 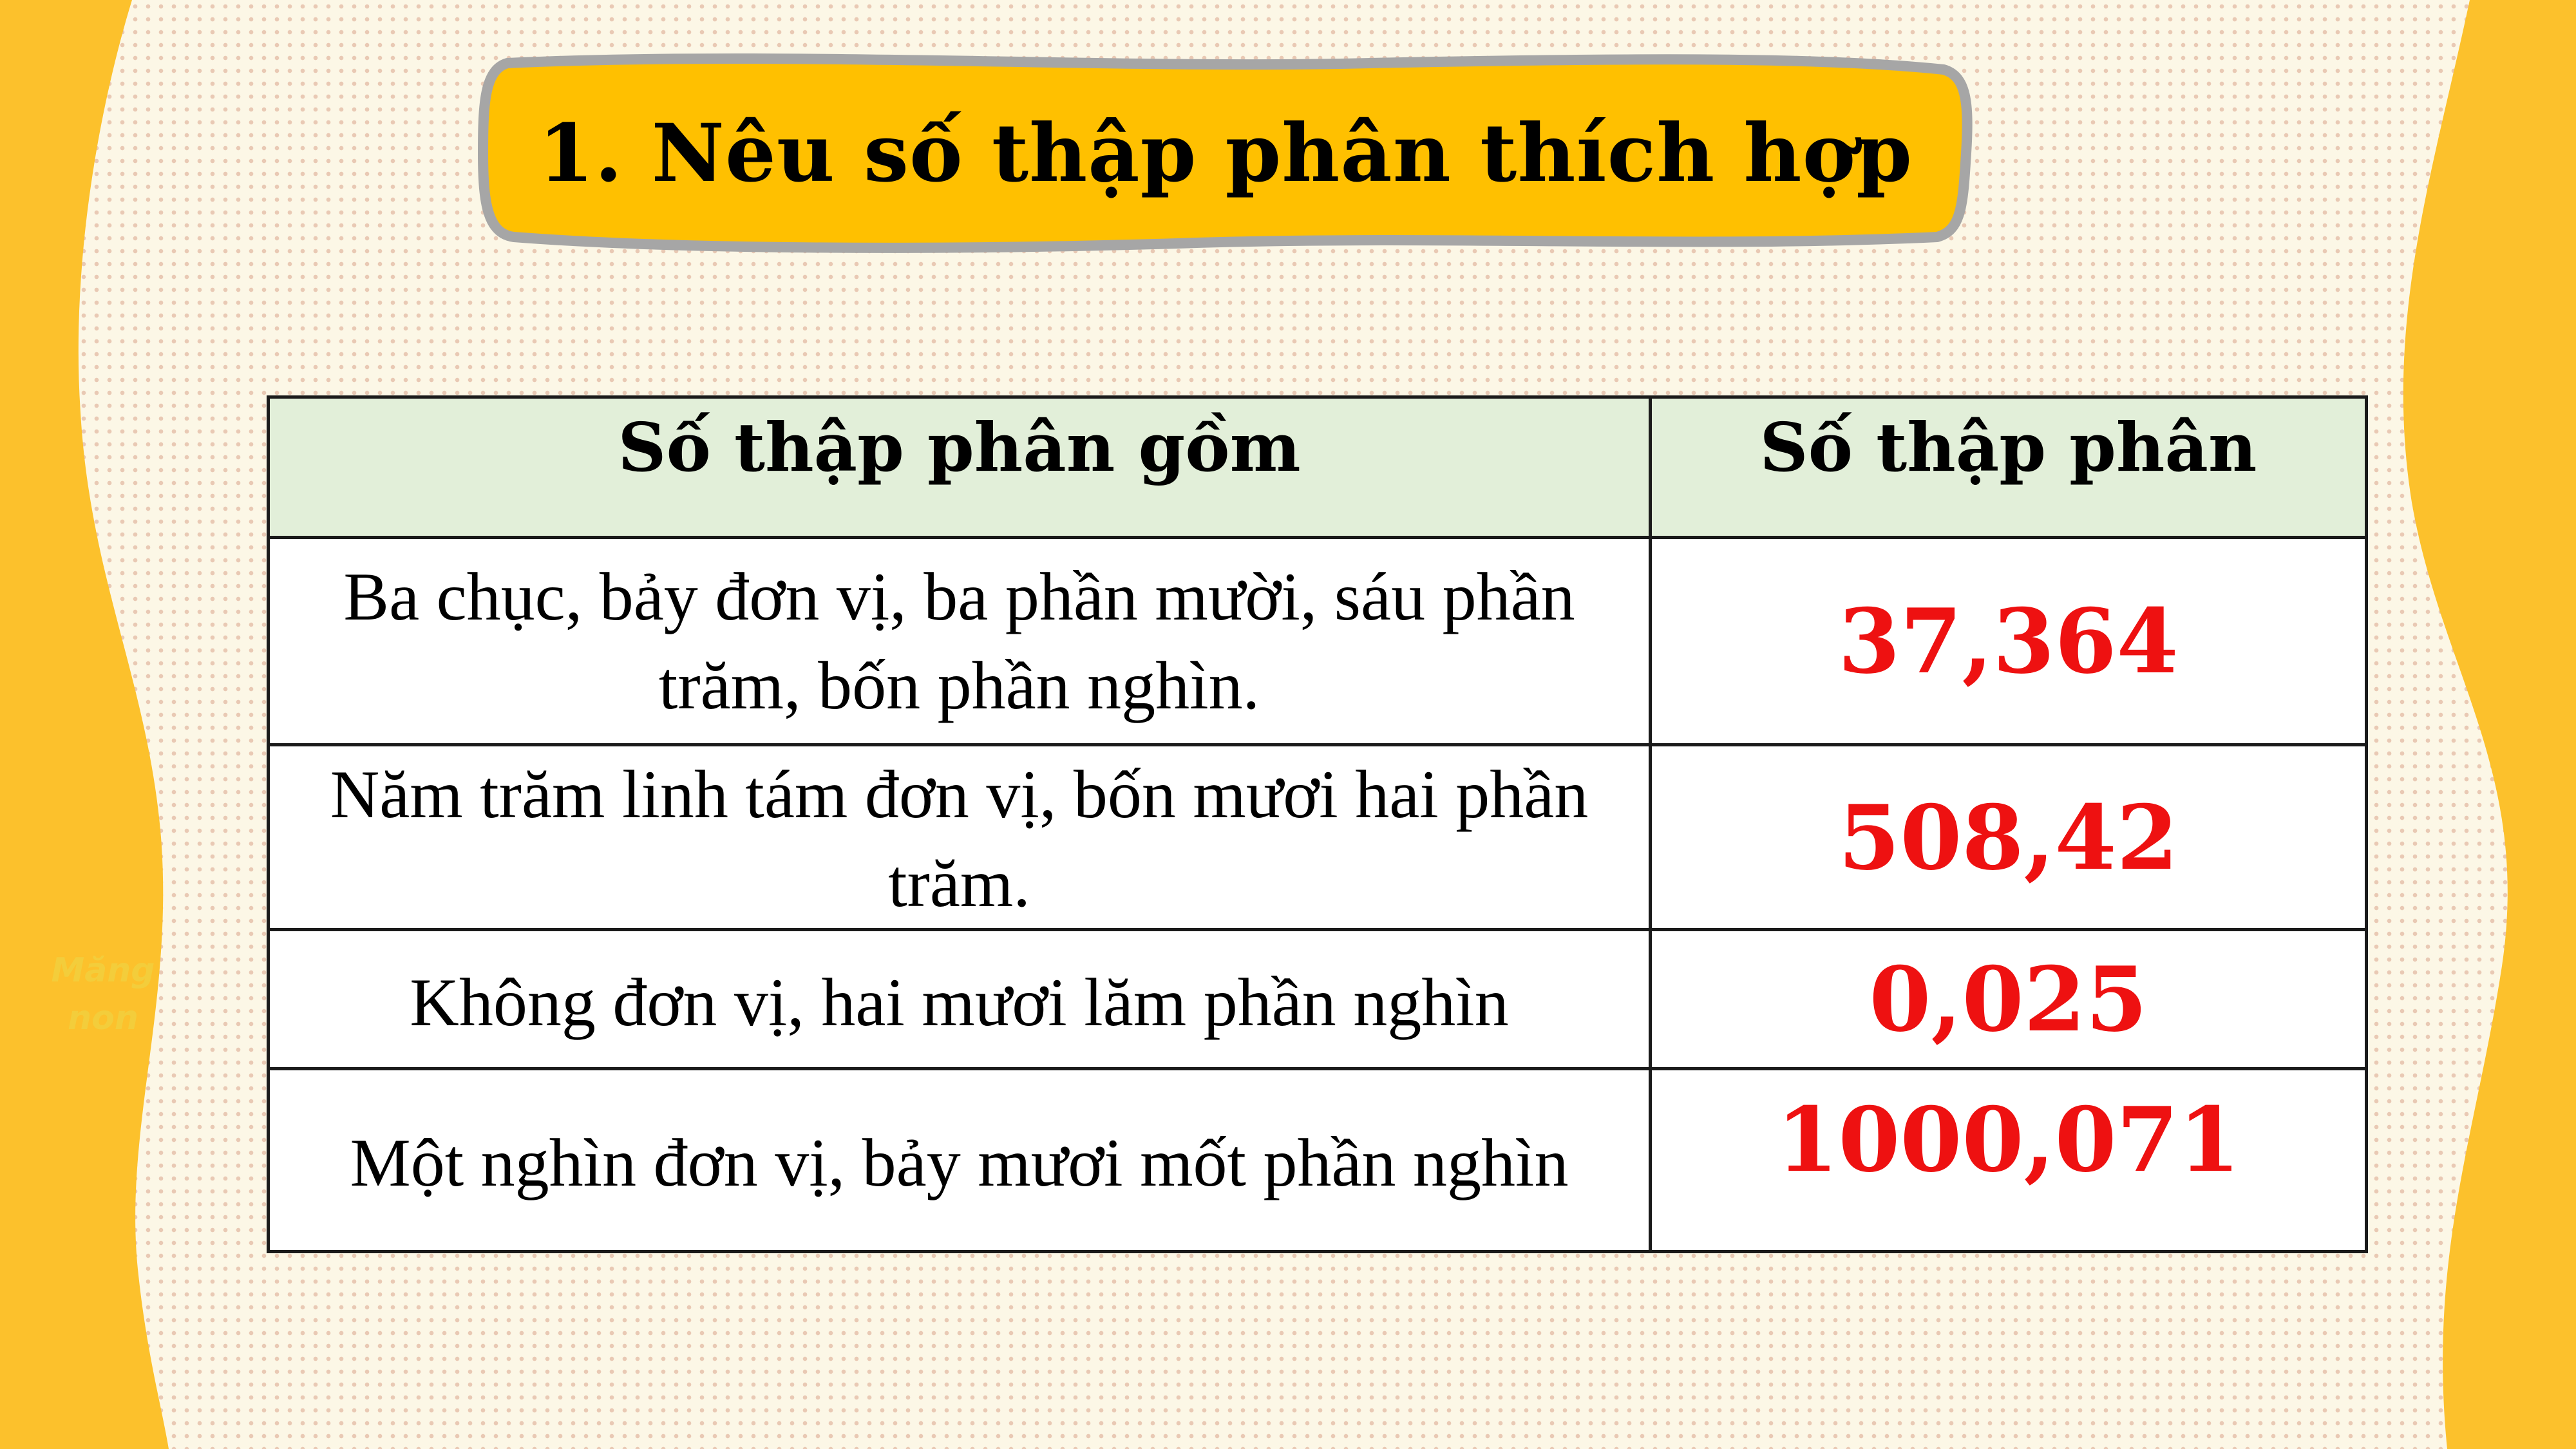 What do you see at coordinates (2008, 467) in the screenshot?
I see `header-decimal: Số thập phân` at bounding box center [2008, 467].